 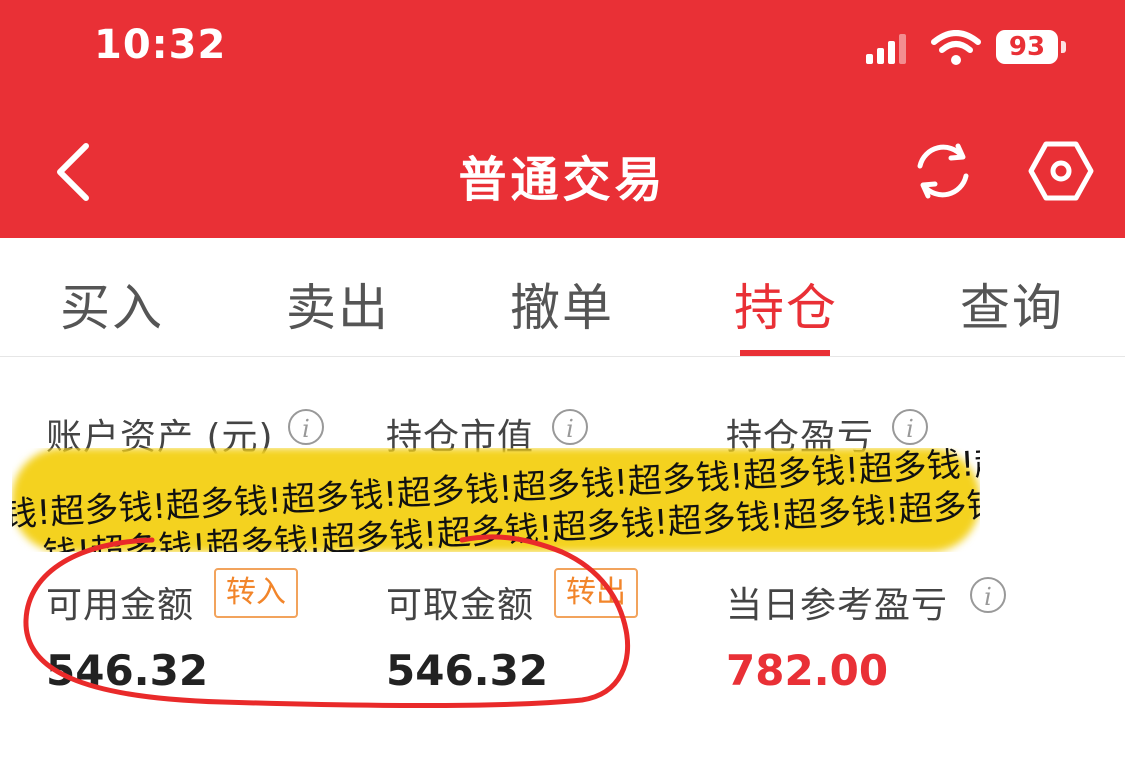 What do you see at coordinates (956, 47) in the screenshot?
I see `wifi-icon` at bounding box center [956, 47].